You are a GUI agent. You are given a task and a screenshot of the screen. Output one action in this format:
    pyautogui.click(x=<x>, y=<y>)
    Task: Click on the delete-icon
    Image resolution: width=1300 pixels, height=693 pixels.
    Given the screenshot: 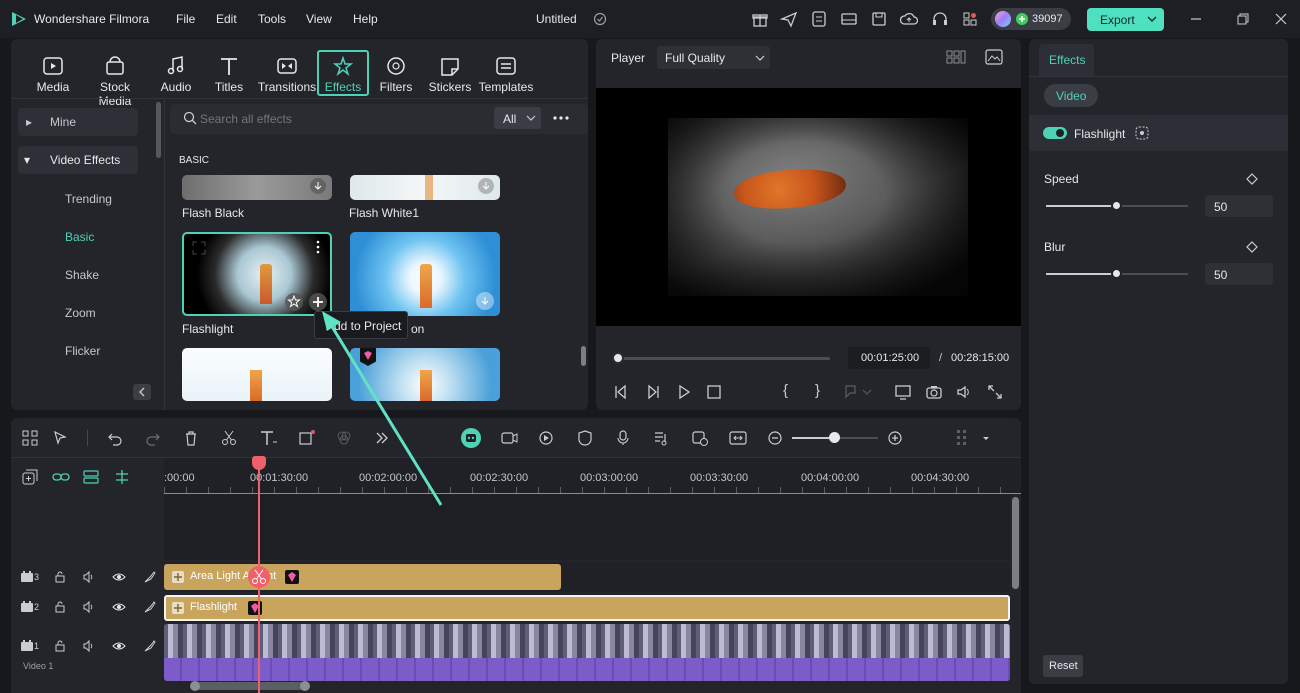 What is the action you would take?
    pyautogui.click(x=191, y=438)
    